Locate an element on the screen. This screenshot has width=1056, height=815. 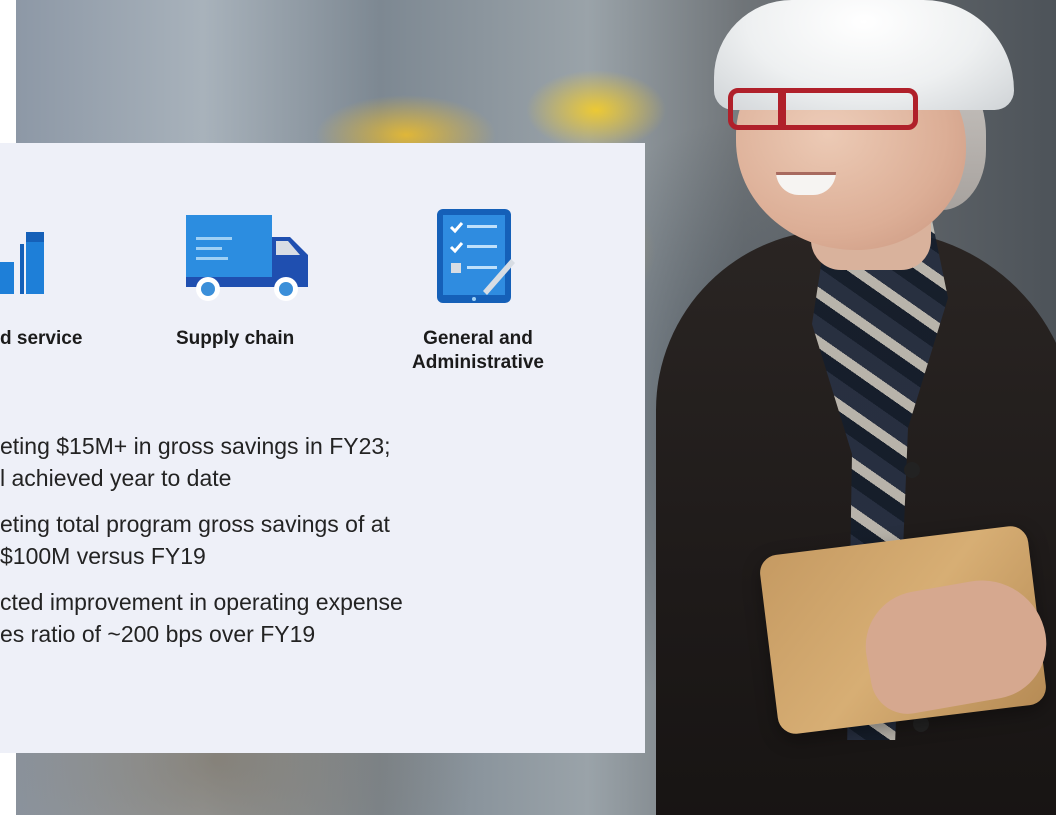
bullet-line: eting total program gross savings of at is located at coordinates (195, 524).